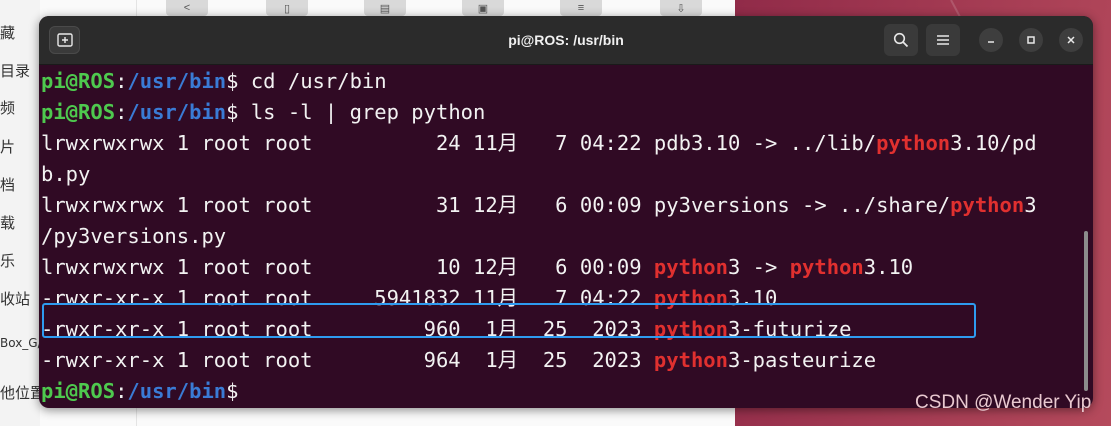 The height and width of the screenshot is (426, 1111). I want to click on sidebar-item: 载, so click(7, 222).